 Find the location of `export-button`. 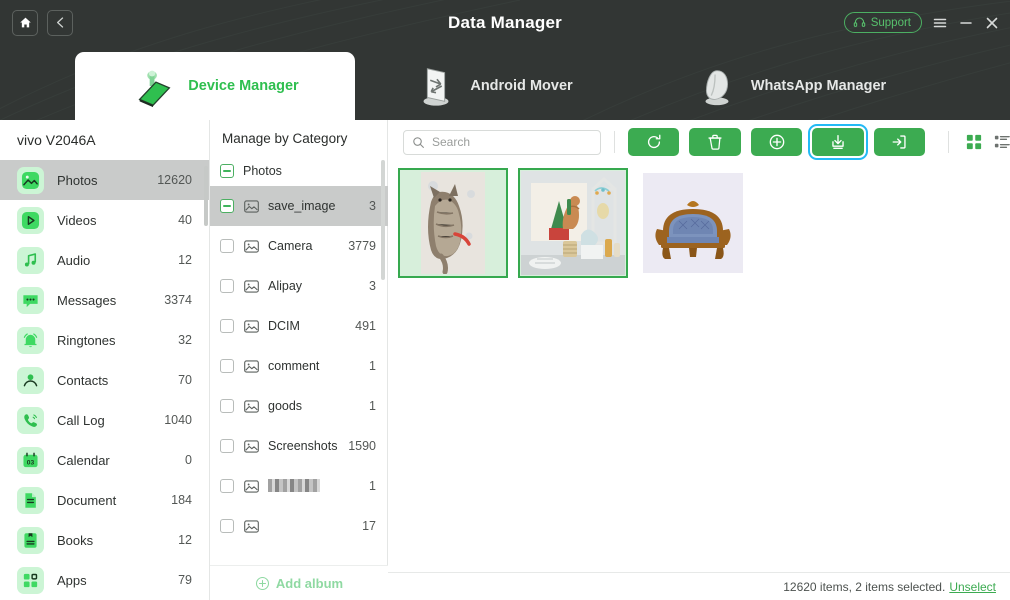

export-button is located at coordinates (838, 142).